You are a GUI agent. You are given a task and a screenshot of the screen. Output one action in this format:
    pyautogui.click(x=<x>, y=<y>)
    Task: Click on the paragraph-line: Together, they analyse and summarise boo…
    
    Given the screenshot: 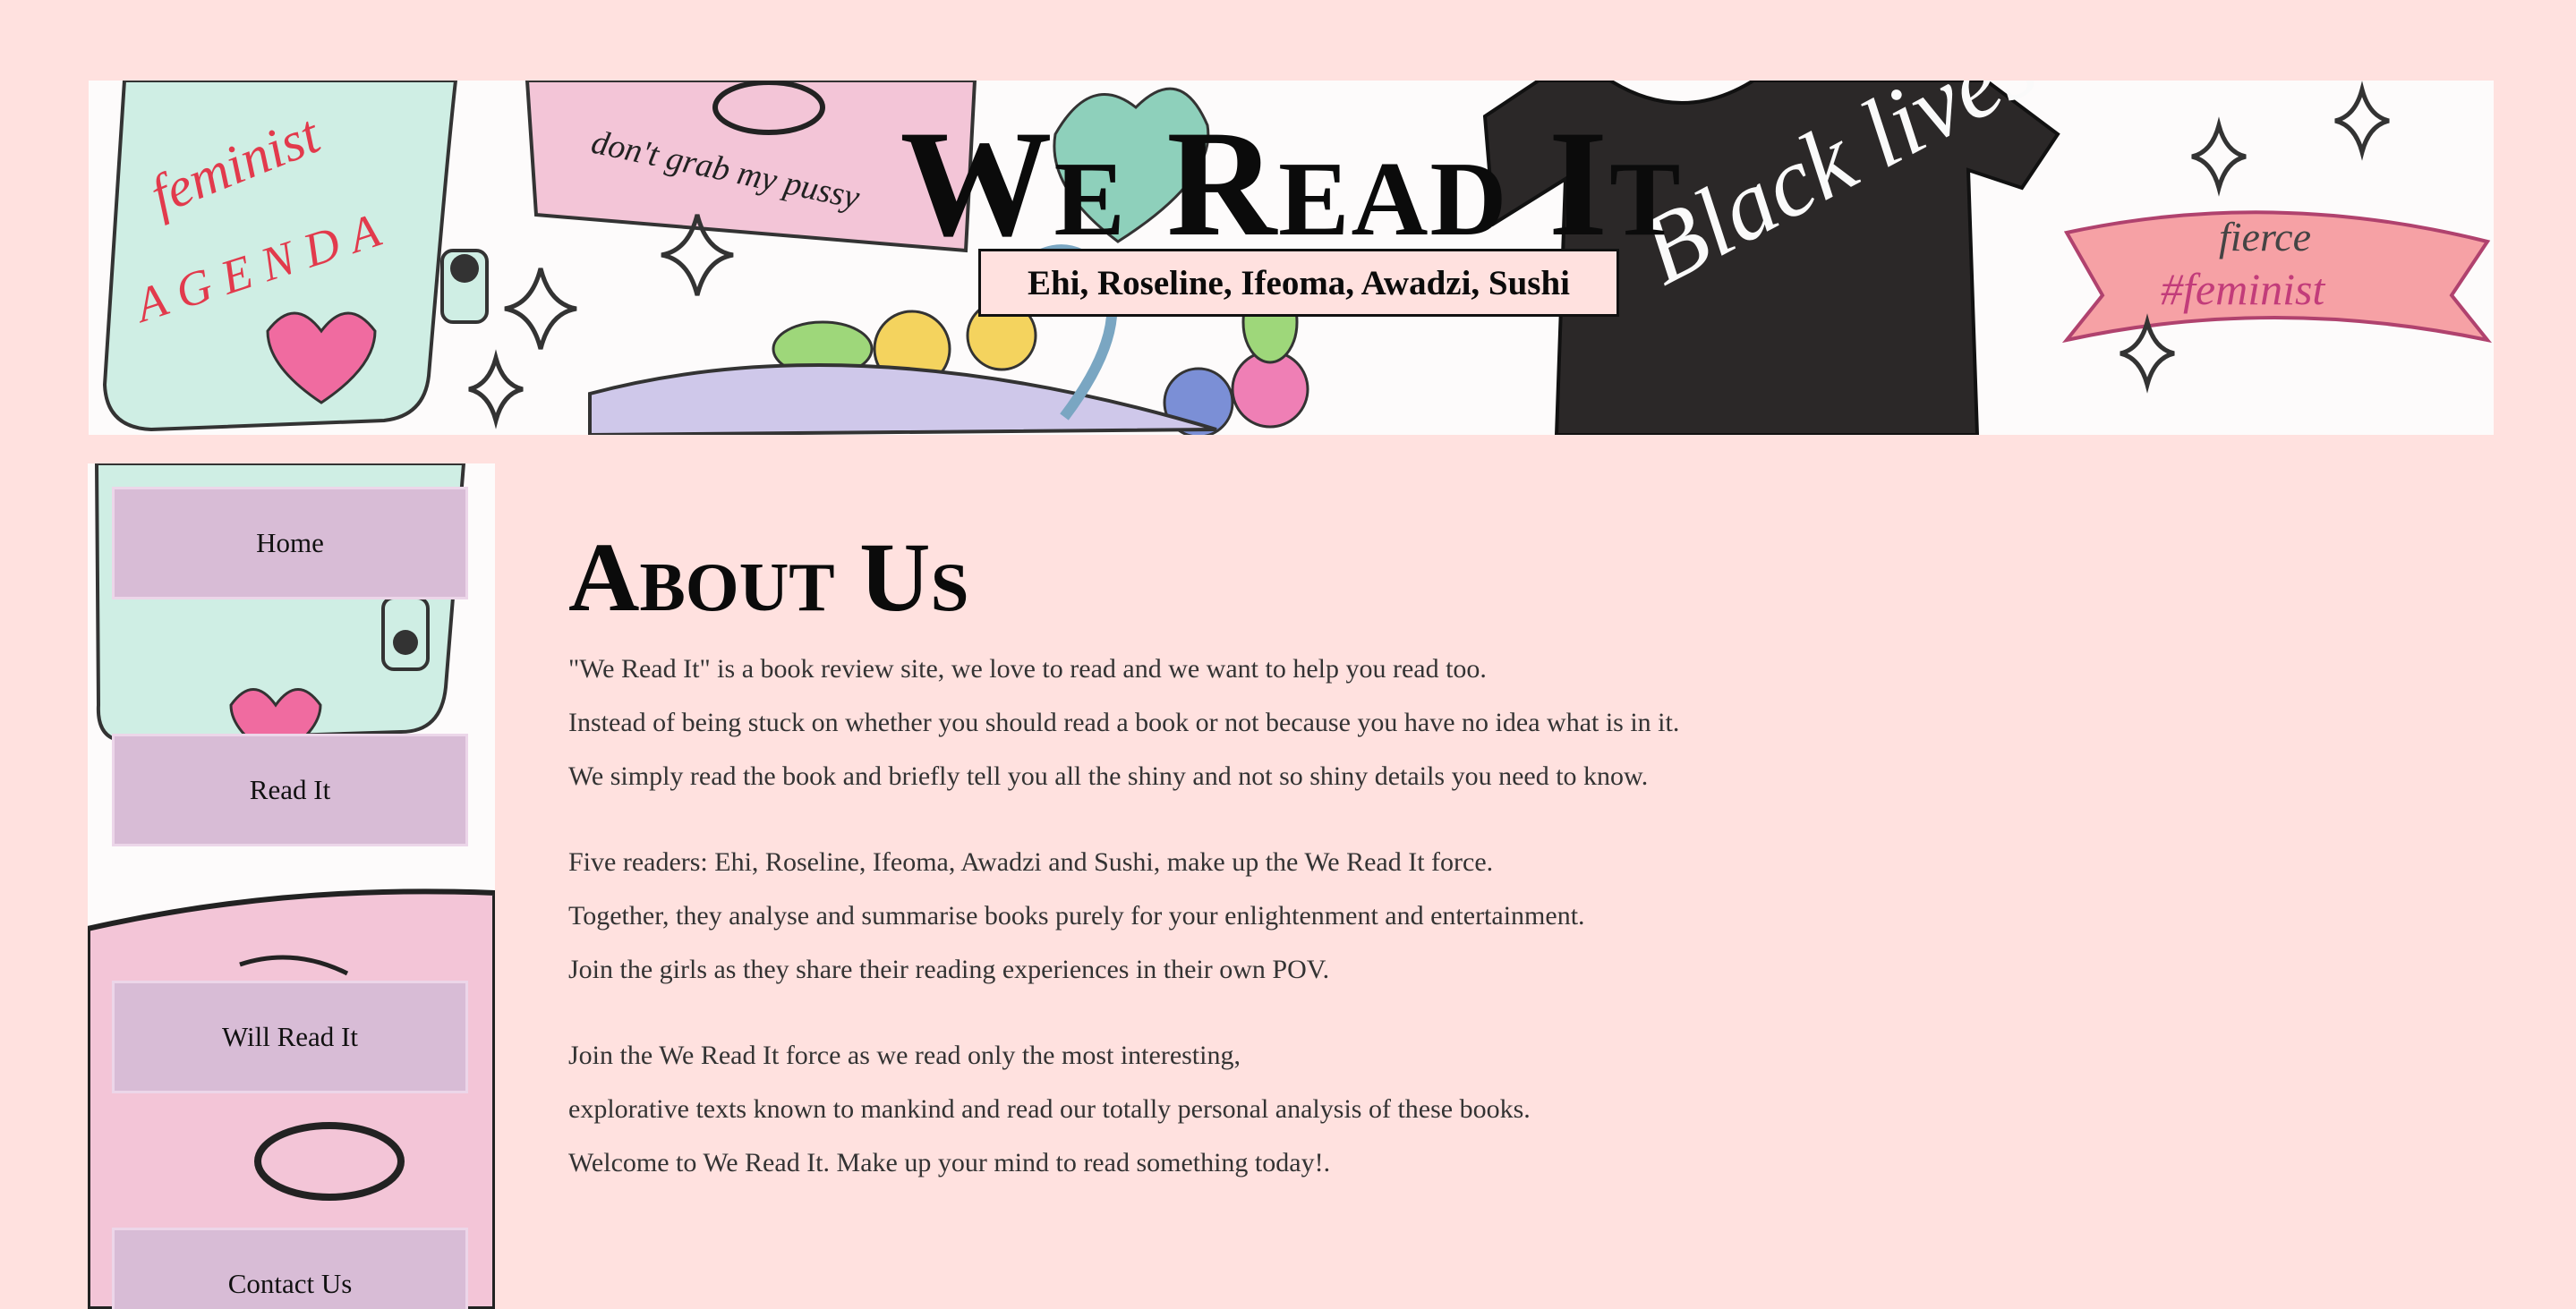 What is the action you would take?
    pyautogui.click(x=1076, y=916)
    